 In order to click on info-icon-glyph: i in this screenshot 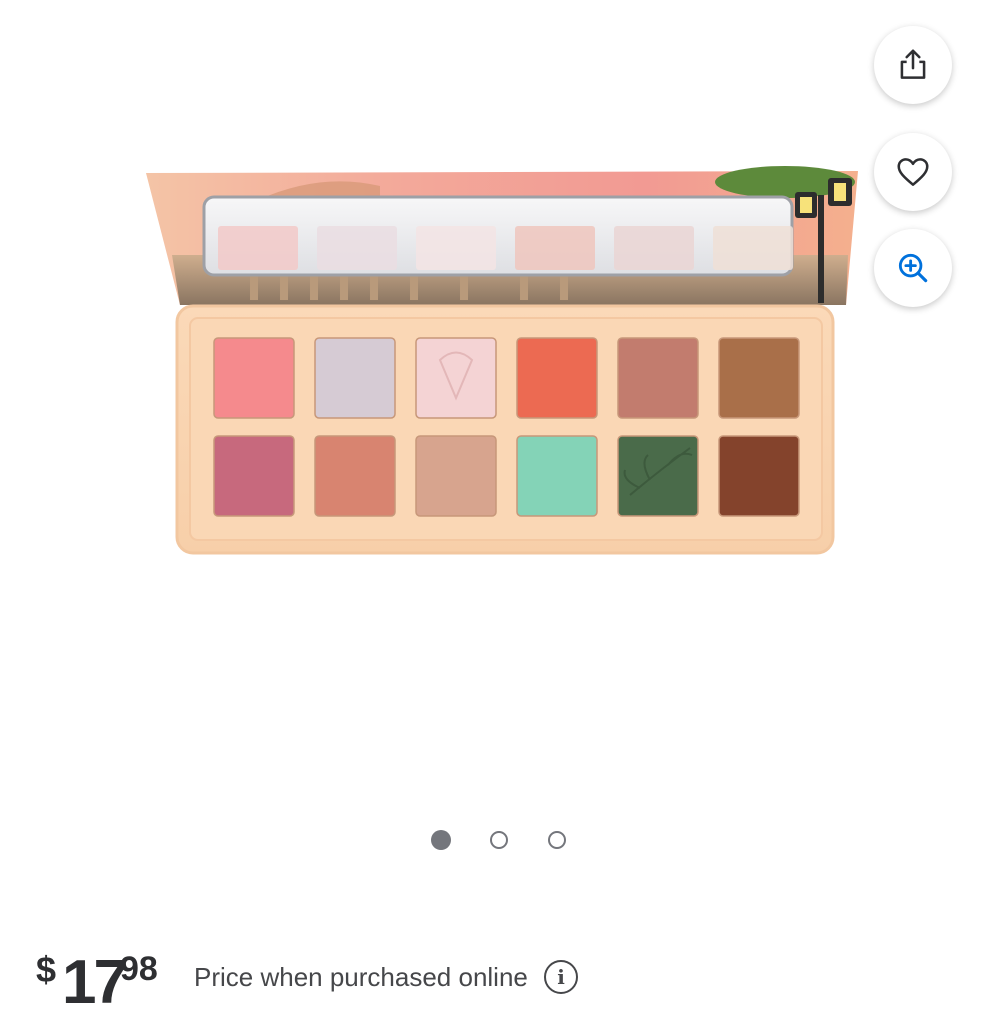, I will do `click(561, 977)`.